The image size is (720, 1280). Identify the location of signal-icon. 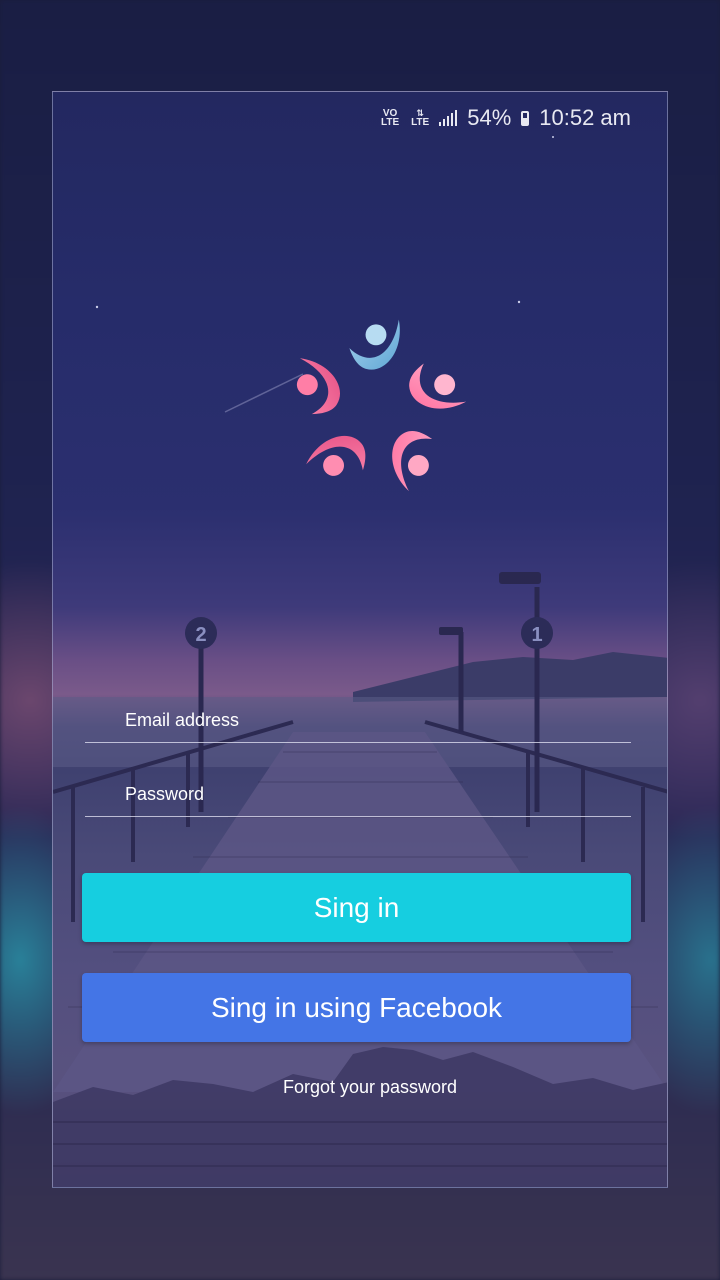
(448, 118).